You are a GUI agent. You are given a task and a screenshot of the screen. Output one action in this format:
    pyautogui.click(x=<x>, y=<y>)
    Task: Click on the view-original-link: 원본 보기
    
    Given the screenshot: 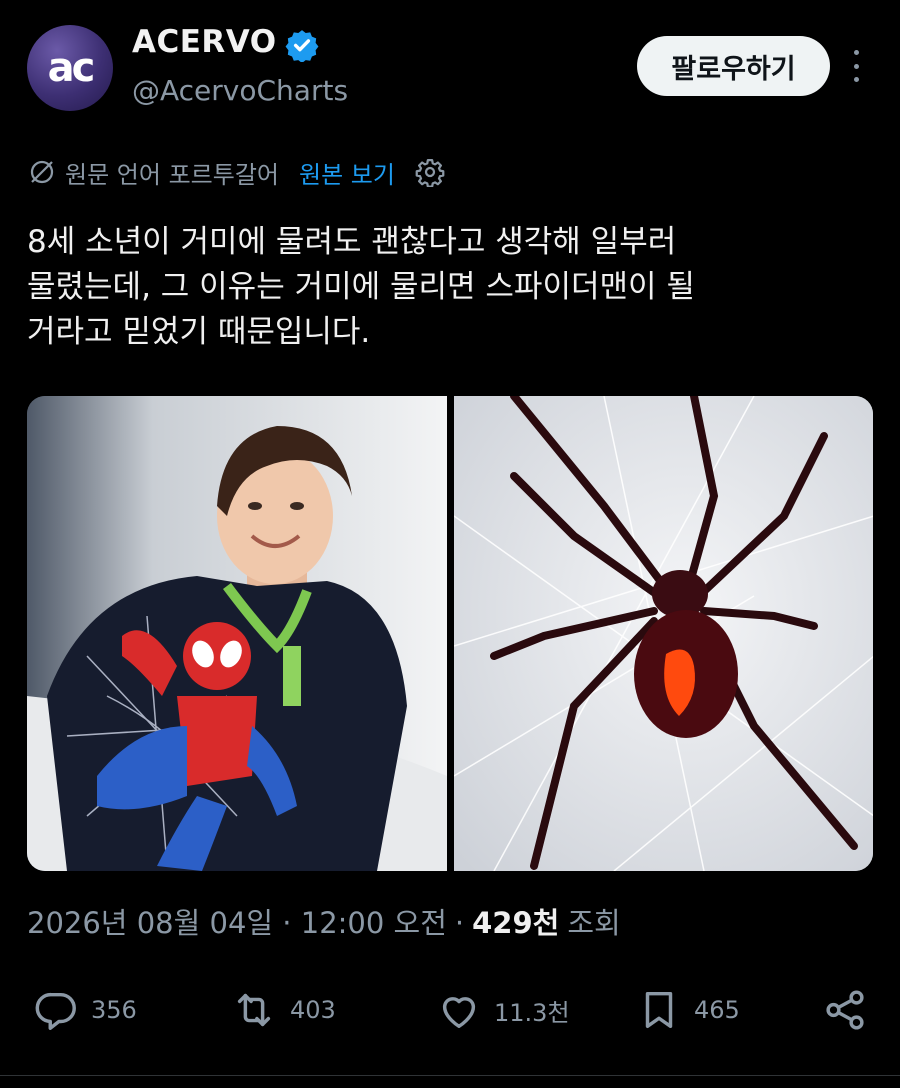 What is the action you would take?
    pyautogui.click(x=347, y=172)
    